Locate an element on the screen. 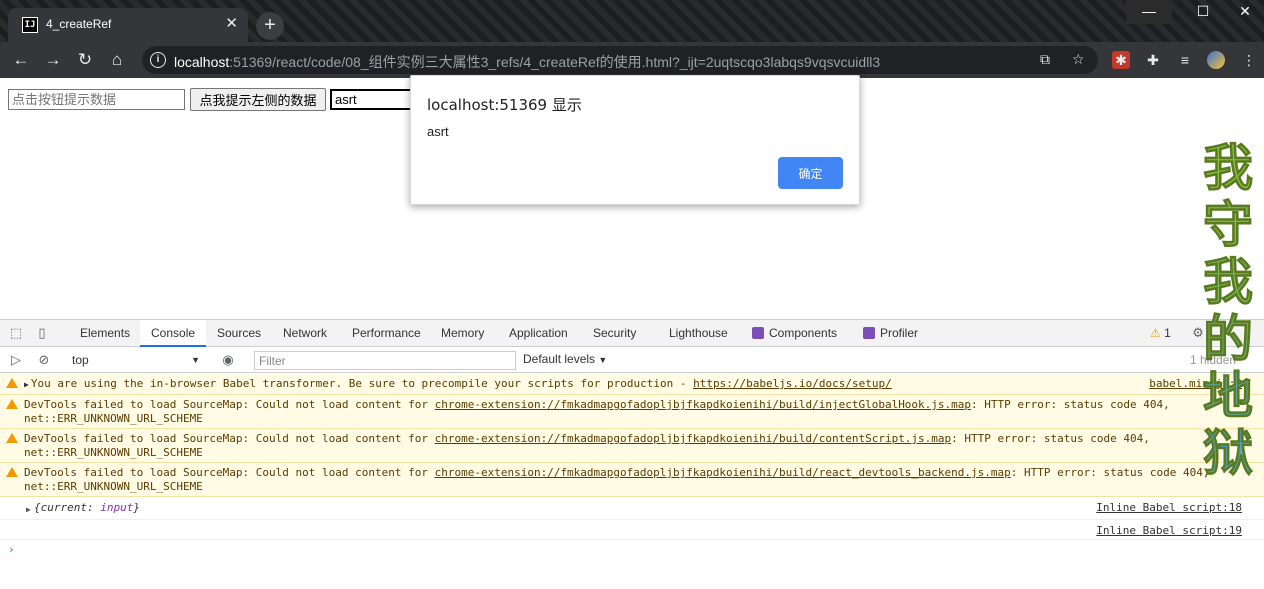  dialog-title: localhost:51369 显示 is located at coordinates (504, 105).